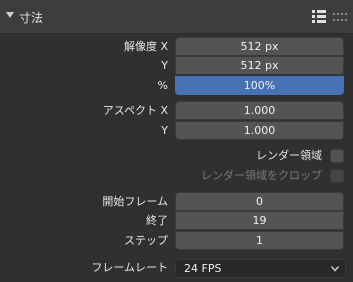 Image resolution: width=353 pixels, height=282 pixels. Describe the element at coordinates (164, 130) in the screenshot. I see `aspect-y-label: Y` at that location.